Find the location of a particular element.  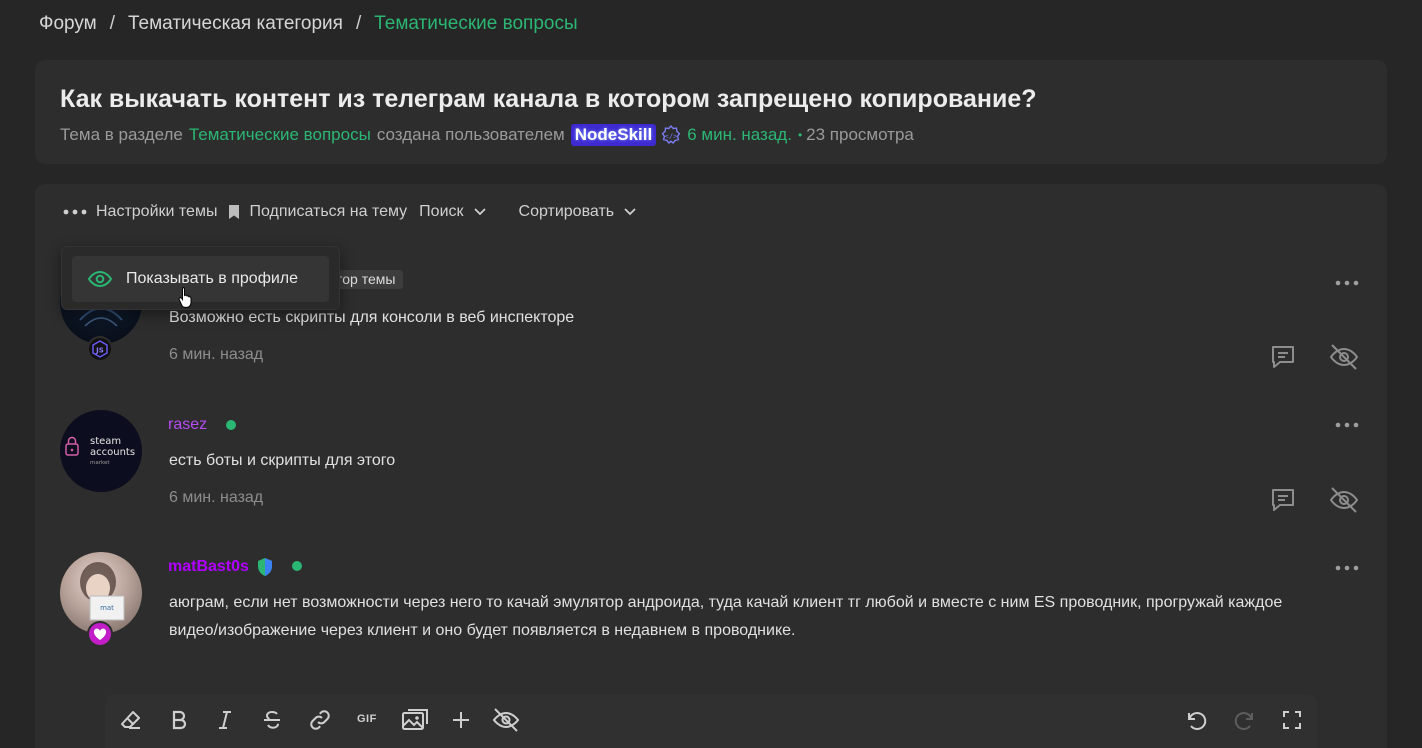

search-label: Поиск is located at coordinates (441, 211).